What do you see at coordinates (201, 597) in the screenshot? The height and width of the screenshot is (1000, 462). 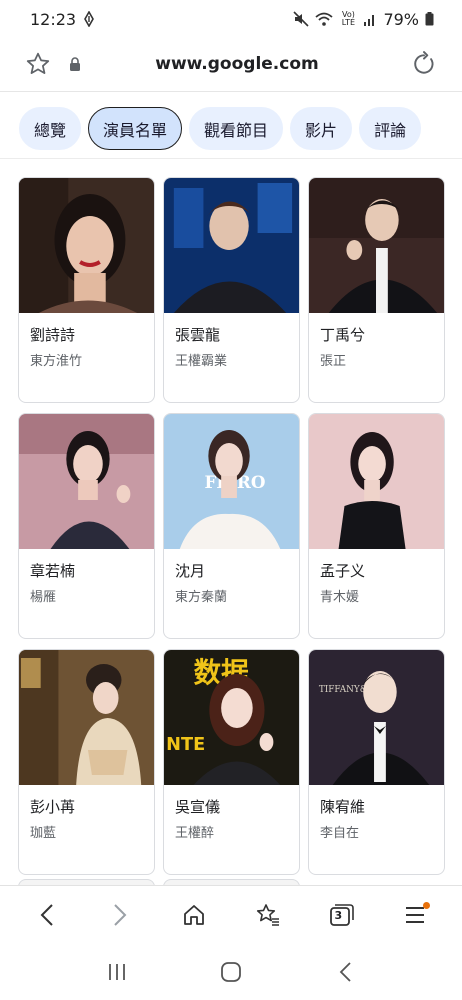 I see `cast-role: 東方秦蘭` at bounding box center [201, 597].